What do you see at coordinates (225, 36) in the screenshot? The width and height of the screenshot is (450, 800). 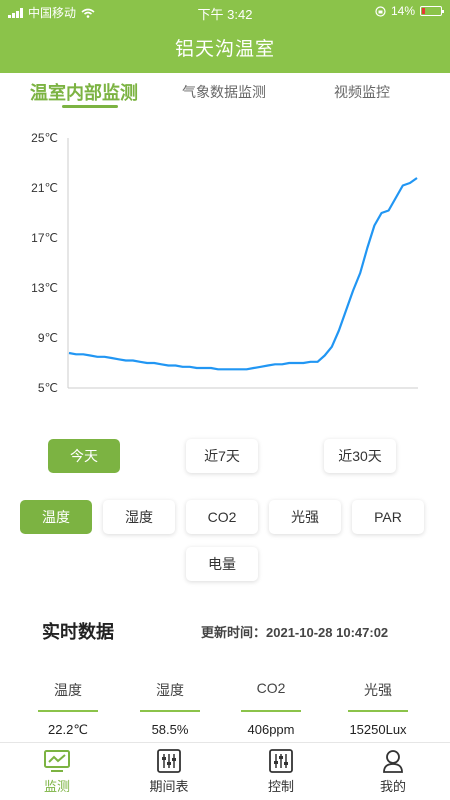 I see `app-header: 中国移动 下午 3:42 14% 铝天沟温室` at bounding box center [225, 36].